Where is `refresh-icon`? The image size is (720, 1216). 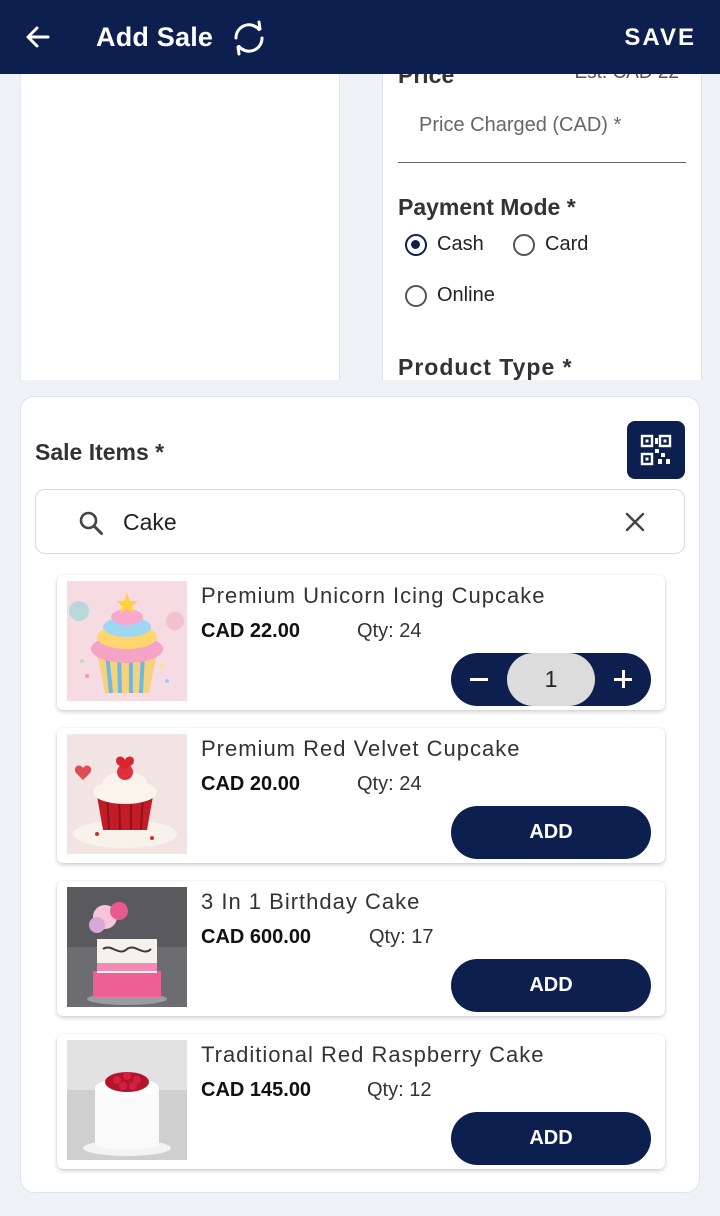
refresh-icon is located at coordinates (249, 38).